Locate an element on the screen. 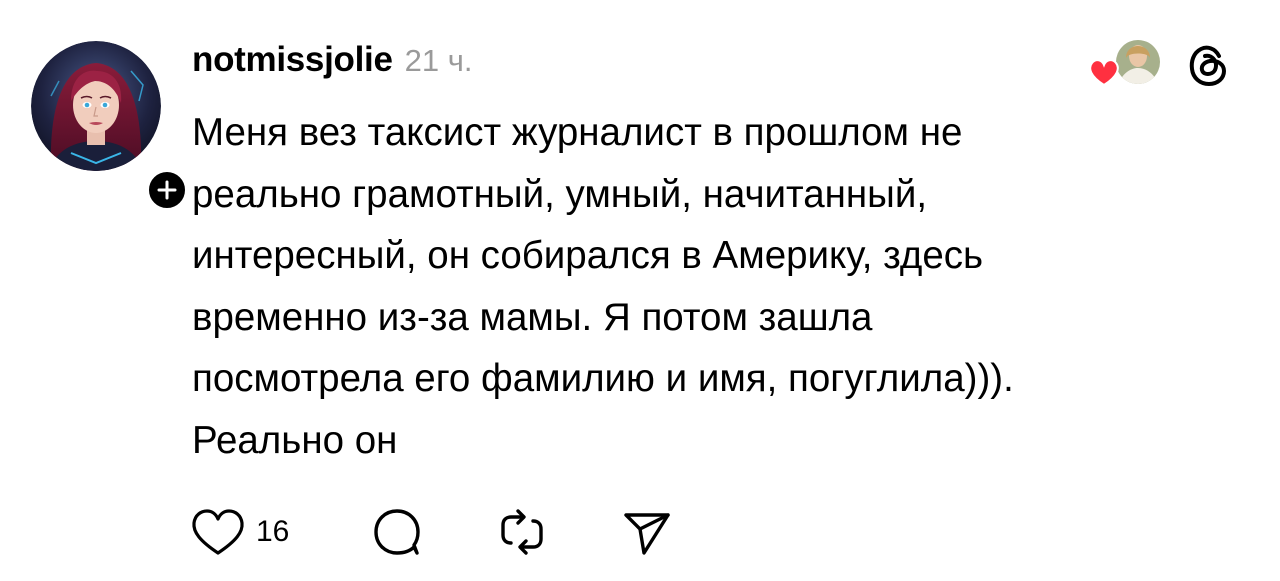 This screenshot has width=1280, height=581. heart-outline-icon is located at coordinates (218, 532).